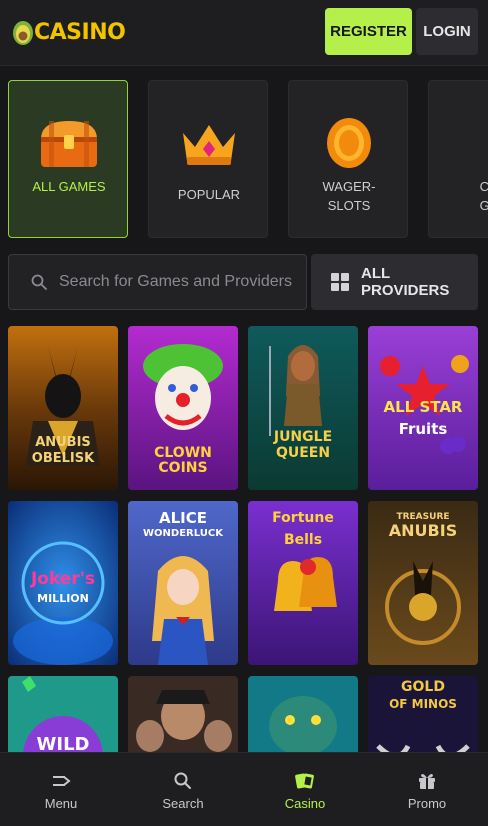 This screenshot has height=826, width=488. I want to click on game-title-line1: ANUBIS, so click(63, 442).